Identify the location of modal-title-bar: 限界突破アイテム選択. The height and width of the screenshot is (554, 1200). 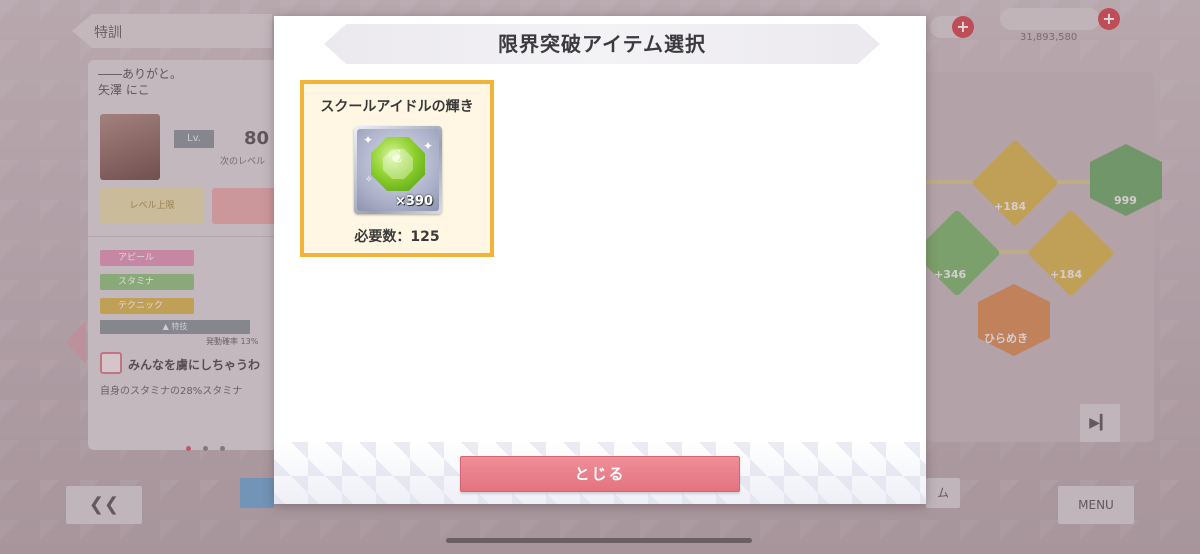
(602, 44).